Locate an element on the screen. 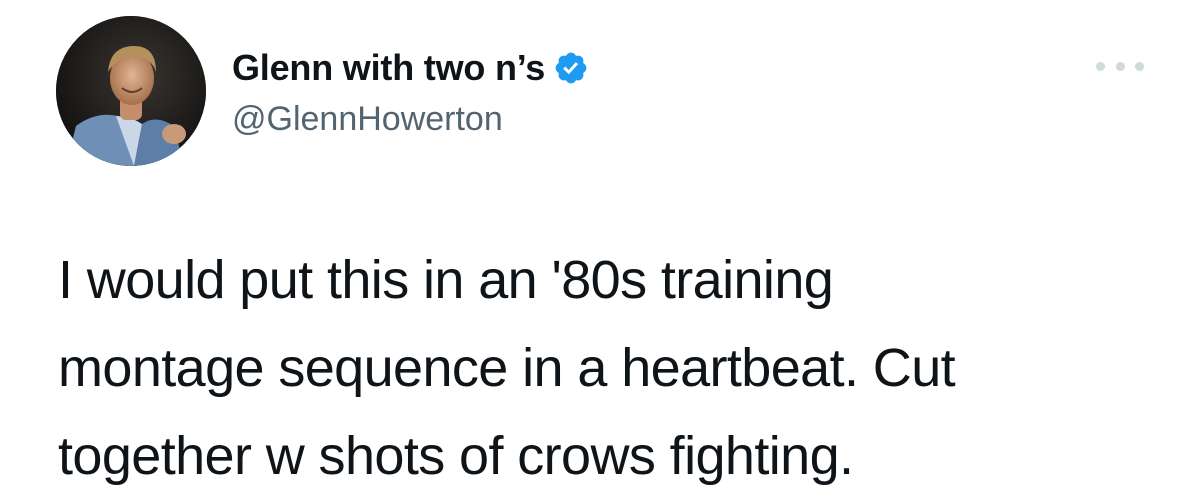 Image resolution: width=1200 pixels, height=500 pixels. profile-photo is located at coordinates (131, 91).